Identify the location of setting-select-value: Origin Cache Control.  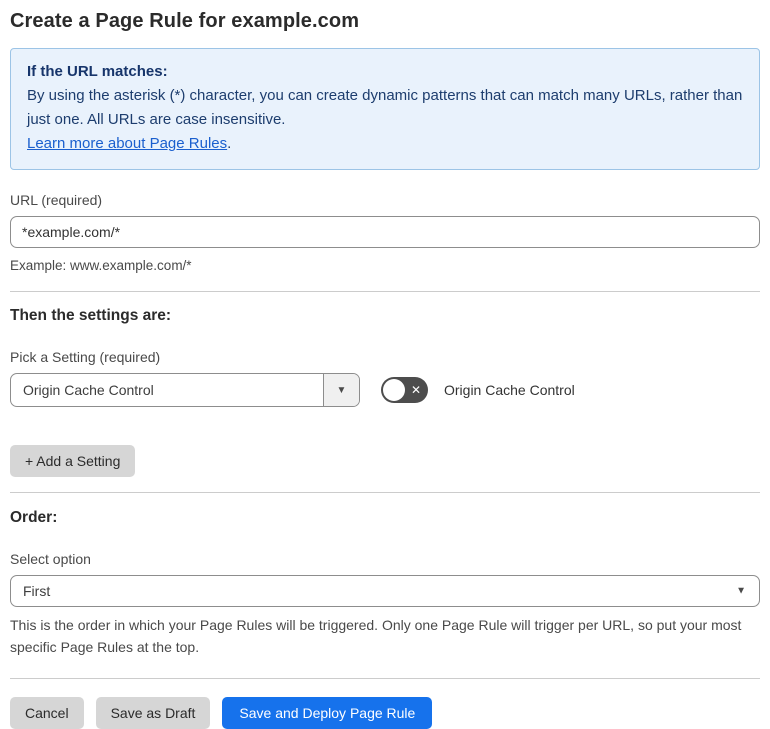
(88, 390).